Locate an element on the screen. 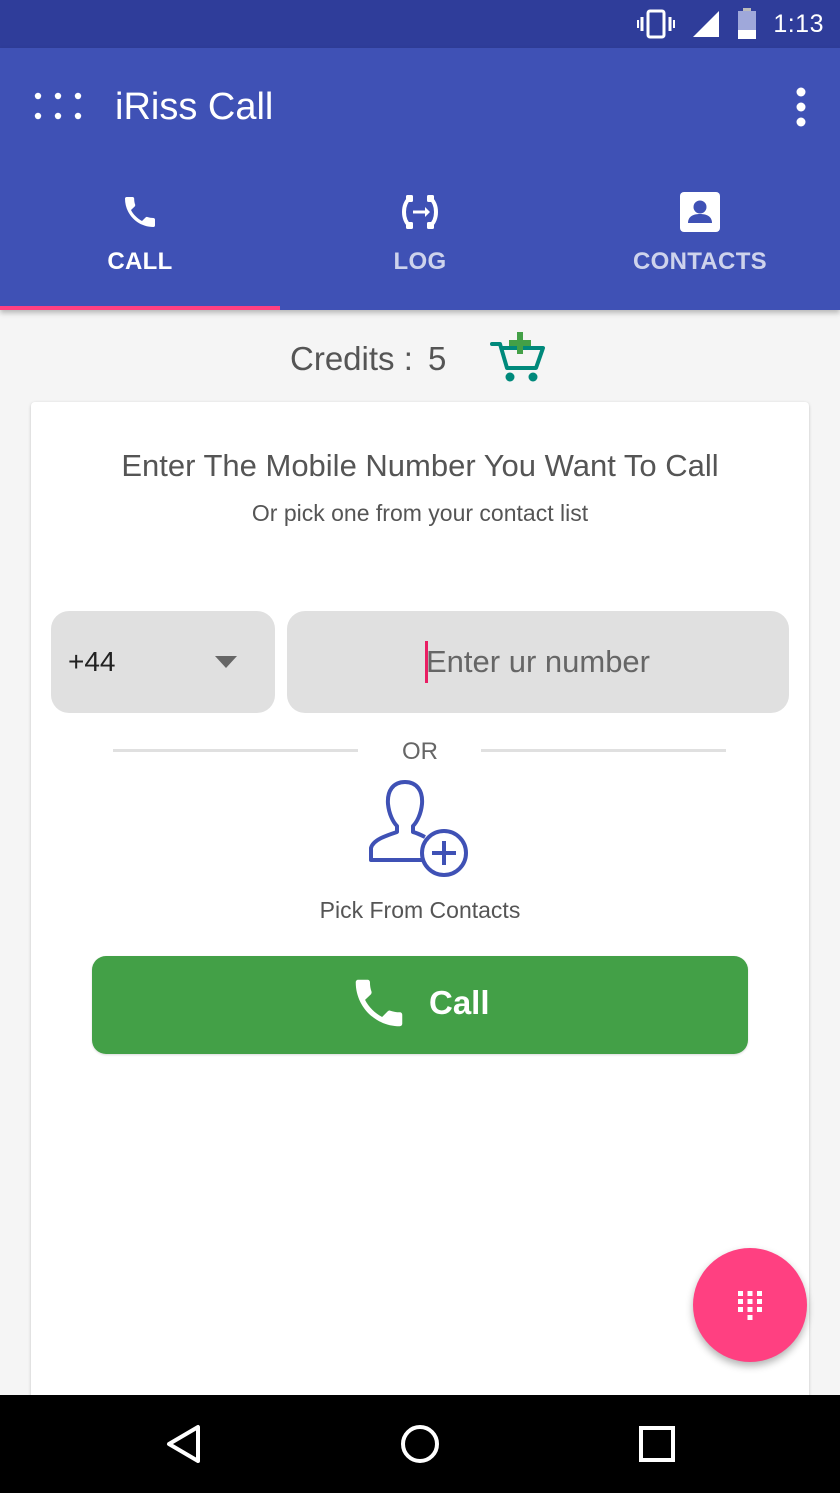  status-time: 1:13 is located at coordinates (798, 23).